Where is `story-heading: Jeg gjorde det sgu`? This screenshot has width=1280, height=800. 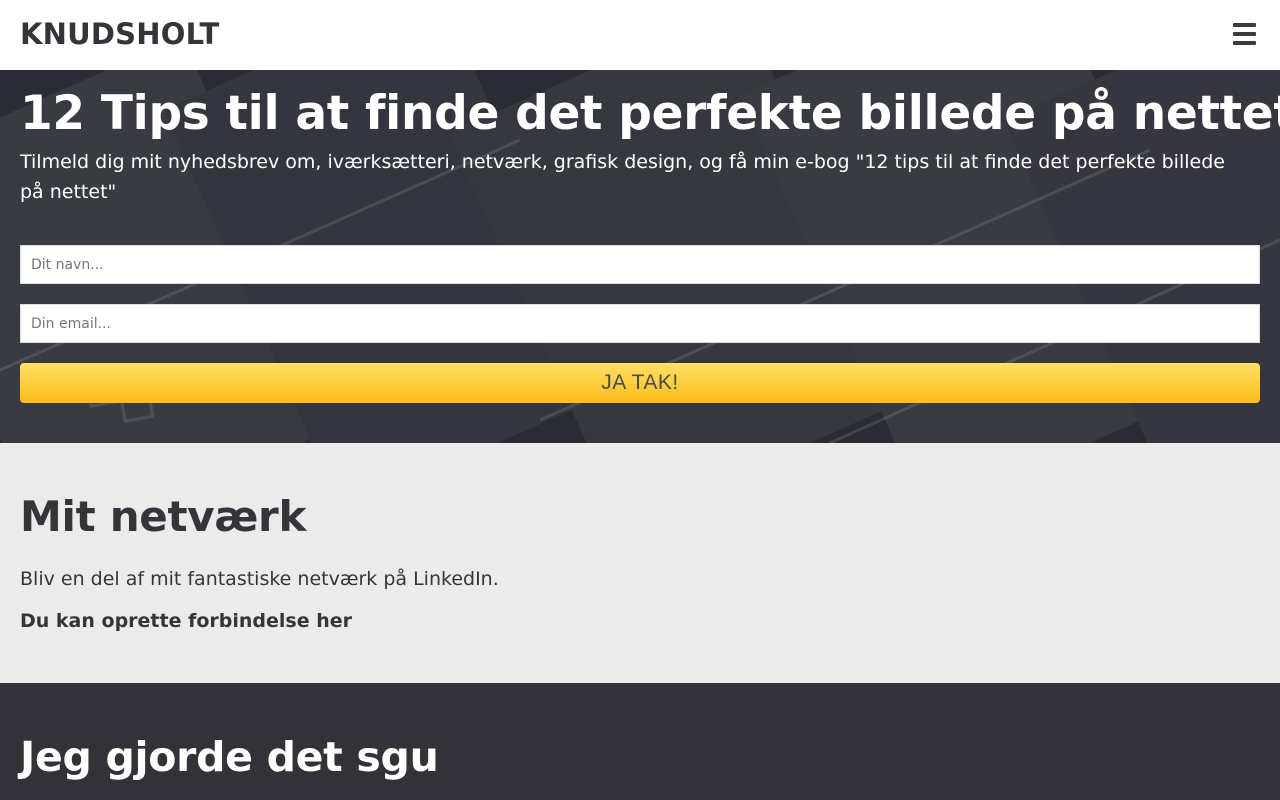
story-heading: Jeg gjorde det sgu is located at coordinates (229, 757).